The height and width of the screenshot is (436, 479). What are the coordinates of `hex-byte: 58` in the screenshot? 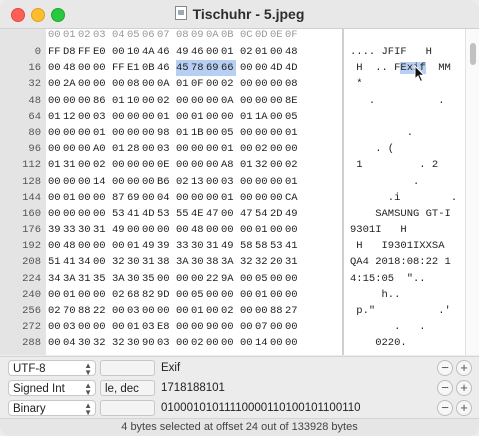 It's located at (247, 246).